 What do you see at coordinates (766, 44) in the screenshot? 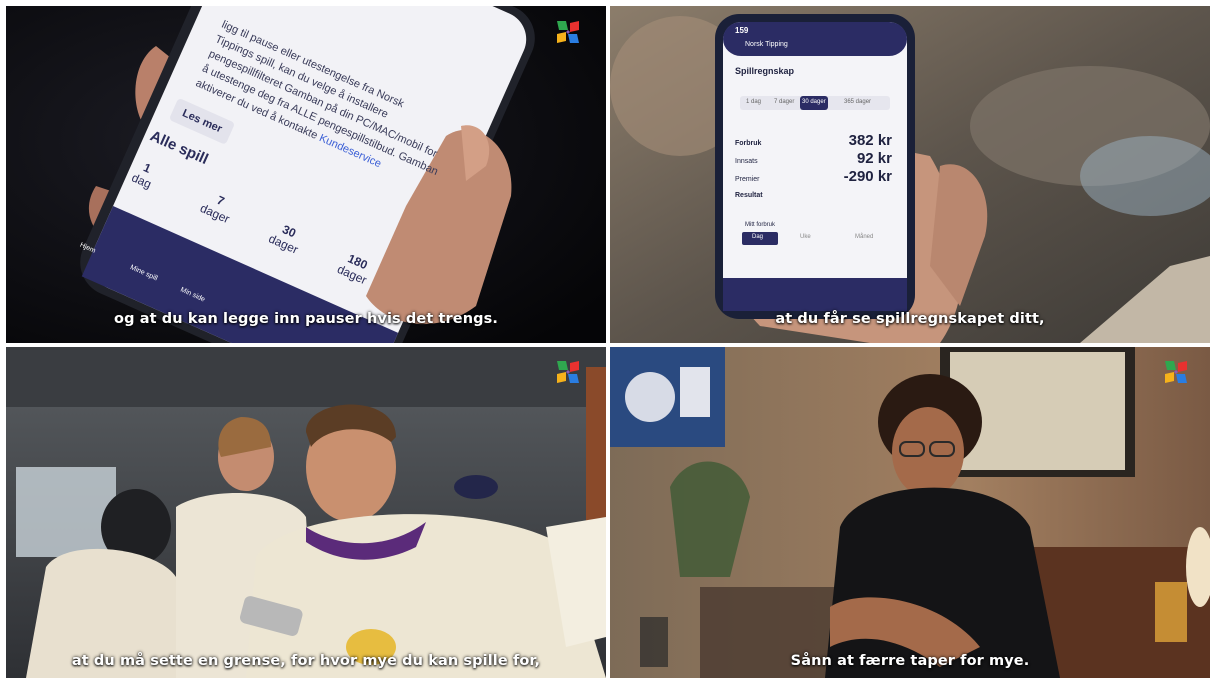
I see `app-title: Norsk Tipping` at bounding box center [766, 44].